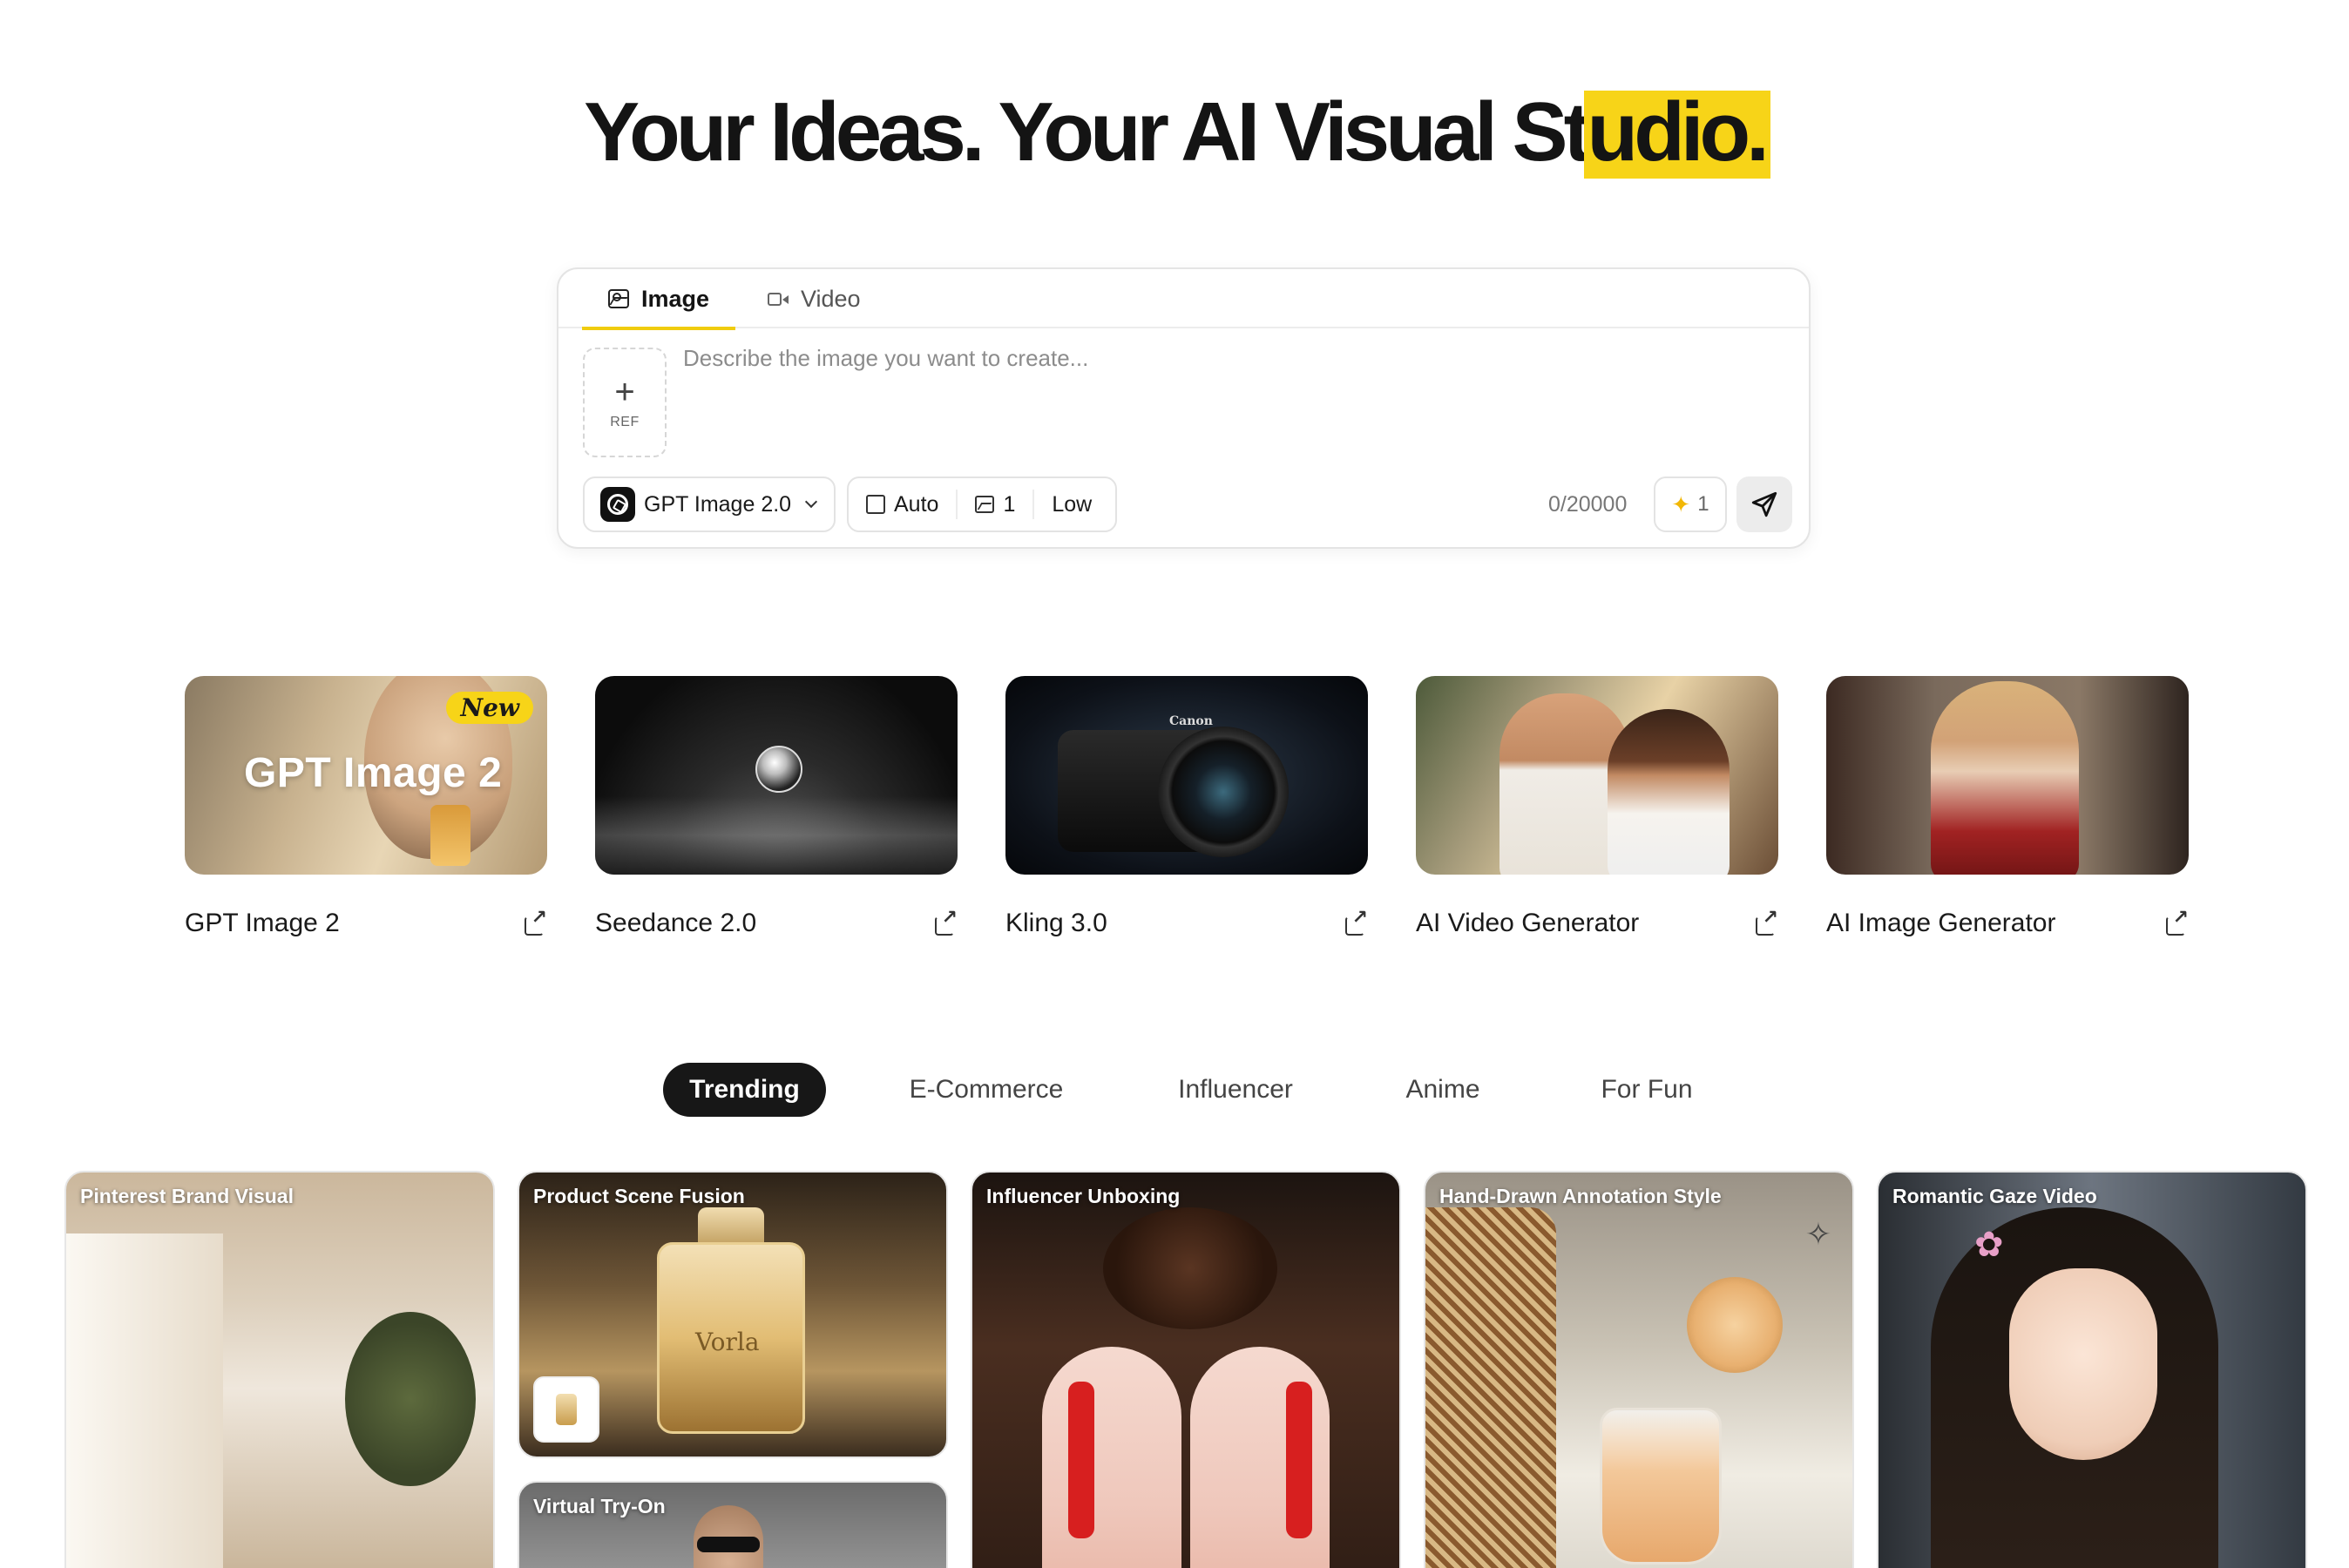 This screenshot has width=2349, height=1568. I want to click on gallery-card-product-scene-fusion: Vorla Product Scene Fusion, so click(733, 1314).